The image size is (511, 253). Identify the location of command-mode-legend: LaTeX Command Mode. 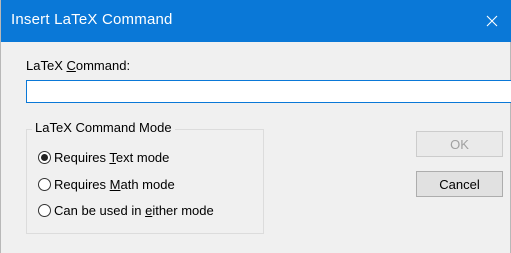
(103, 127).